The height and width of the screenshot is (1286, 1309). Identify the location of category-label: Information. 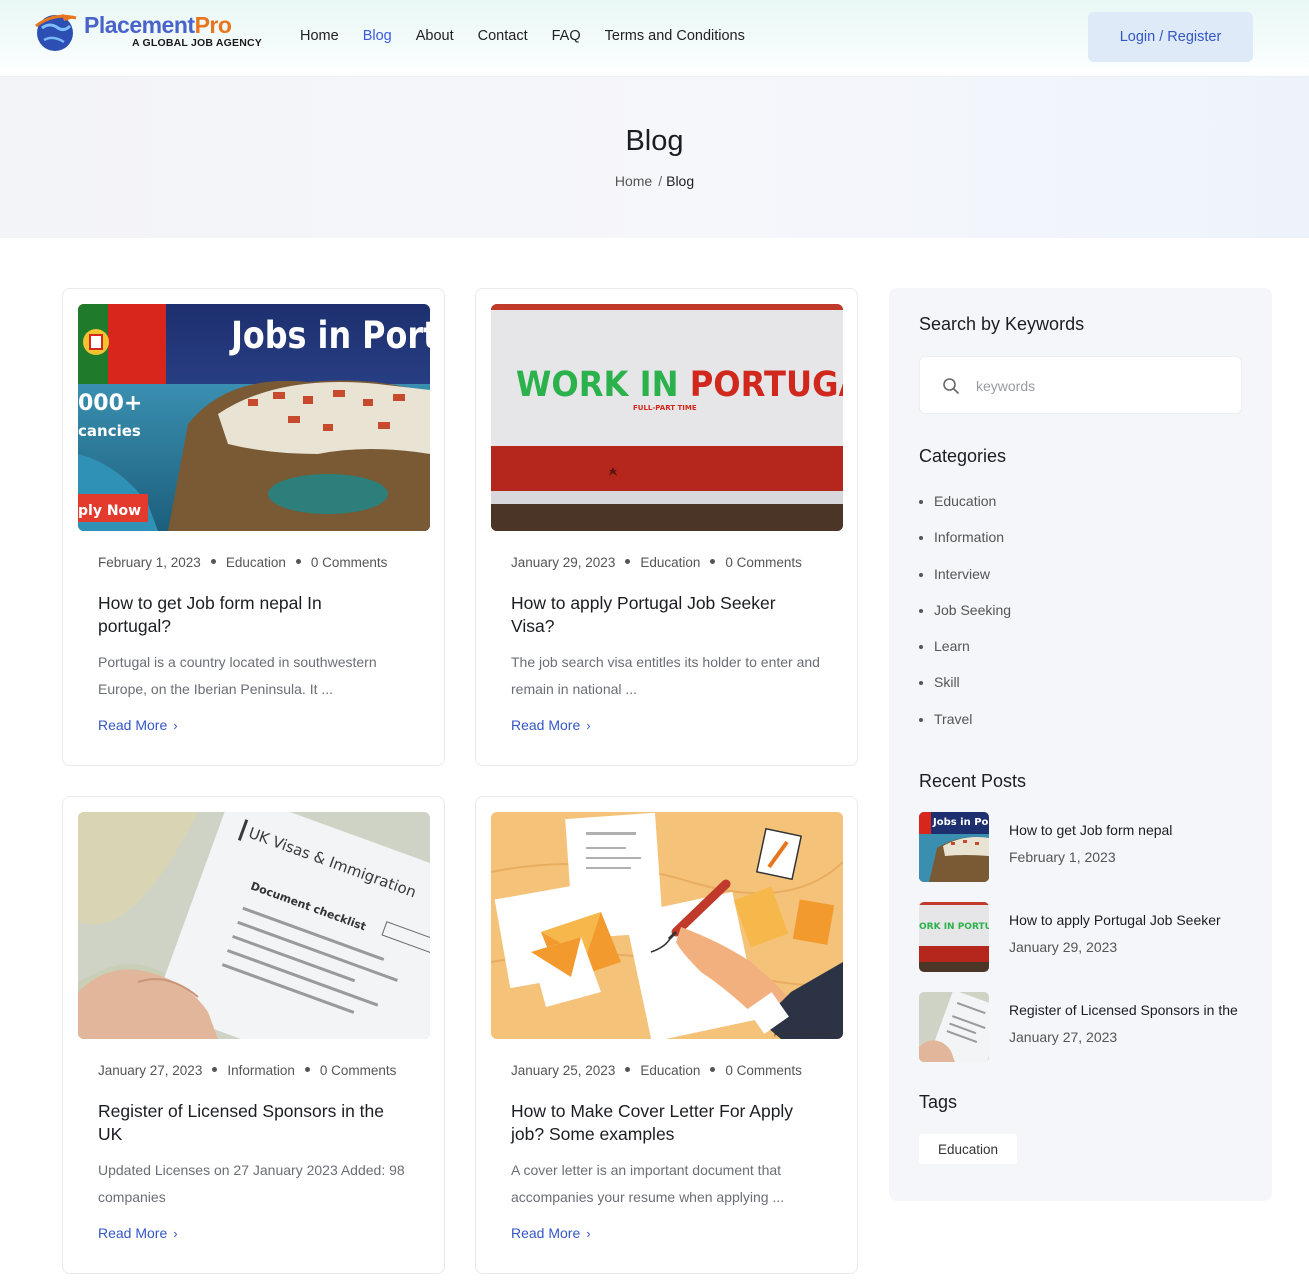
(969, 537).